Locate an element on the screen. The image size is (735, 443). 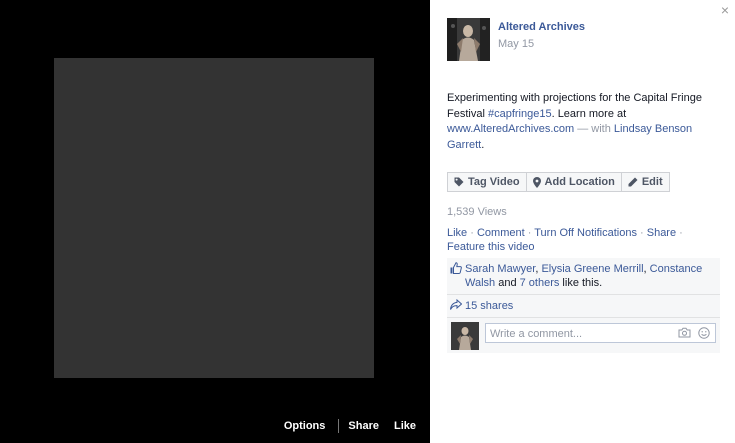
liker-link: Sarah Mawyer is located at coordinates (500, 269).